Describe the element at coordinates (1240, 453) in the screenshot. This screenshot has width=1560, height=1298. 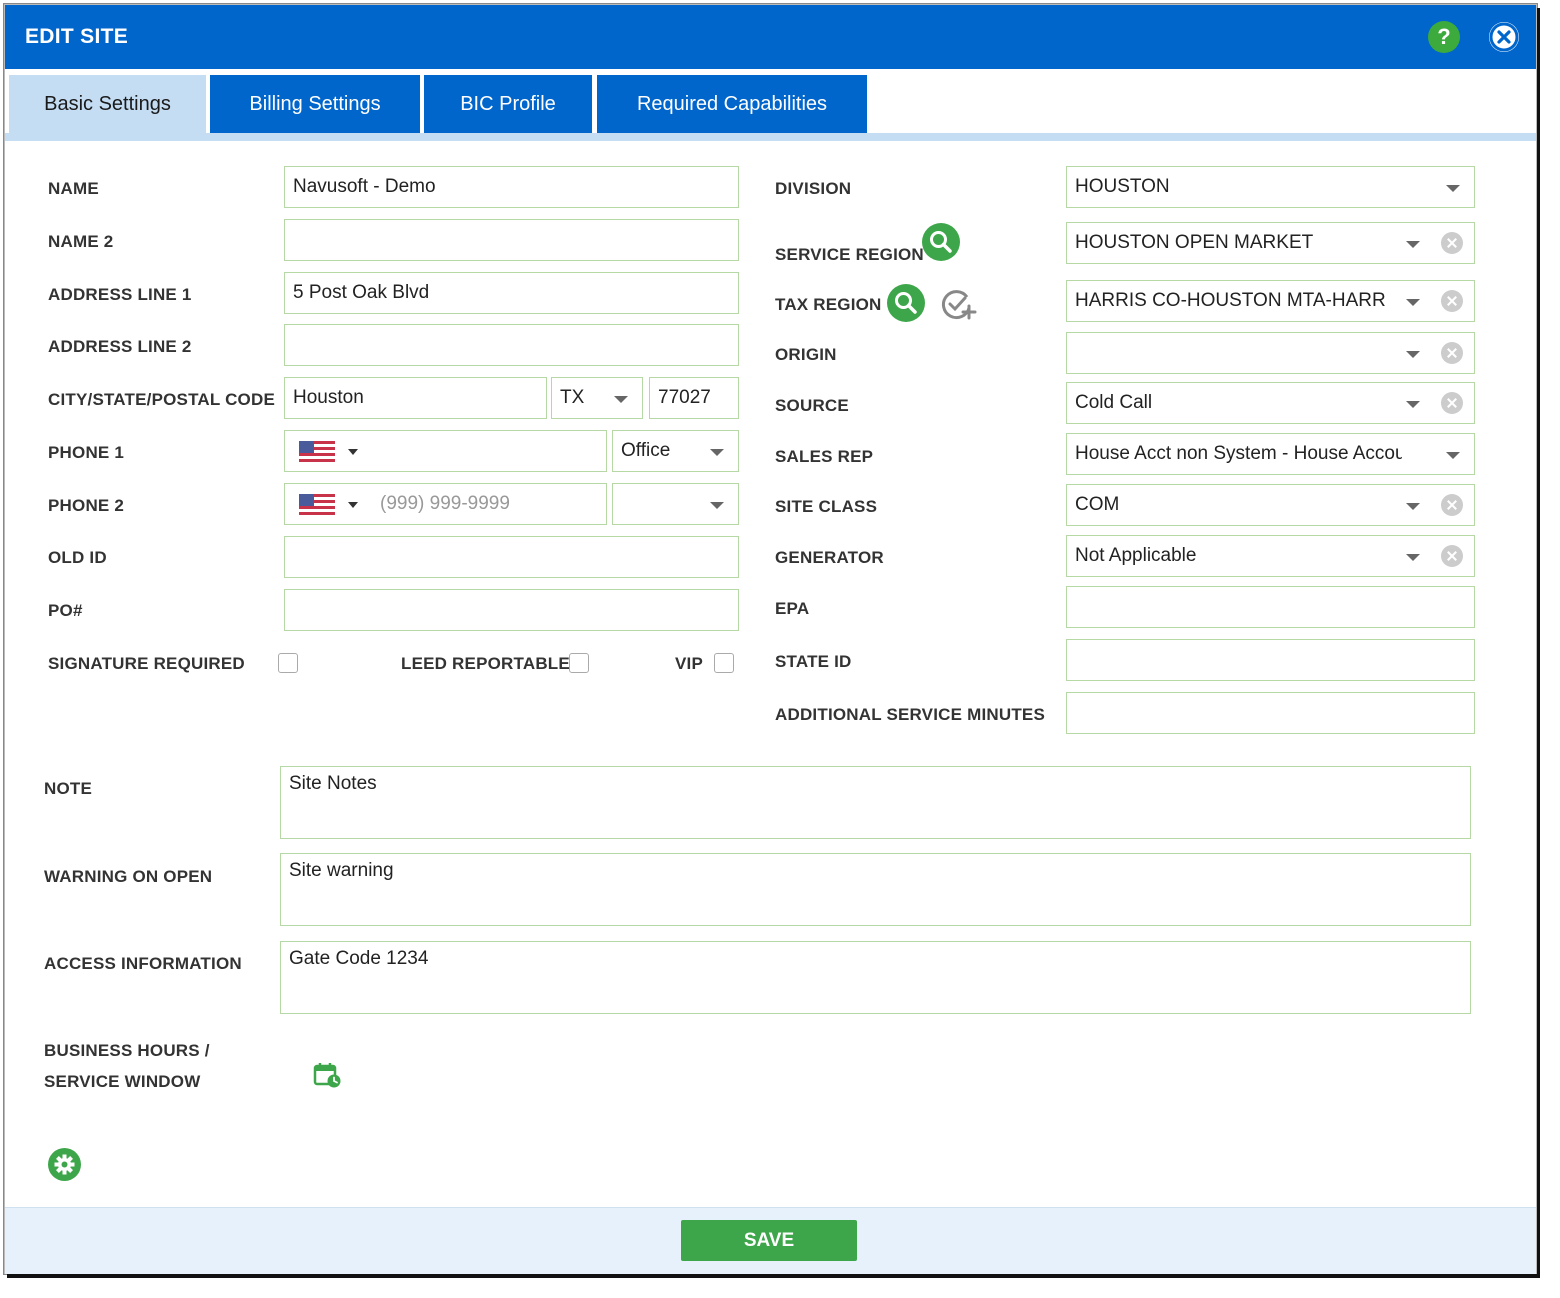
I see `sales-rep-value: House Acct non System - House Accou` at that location.